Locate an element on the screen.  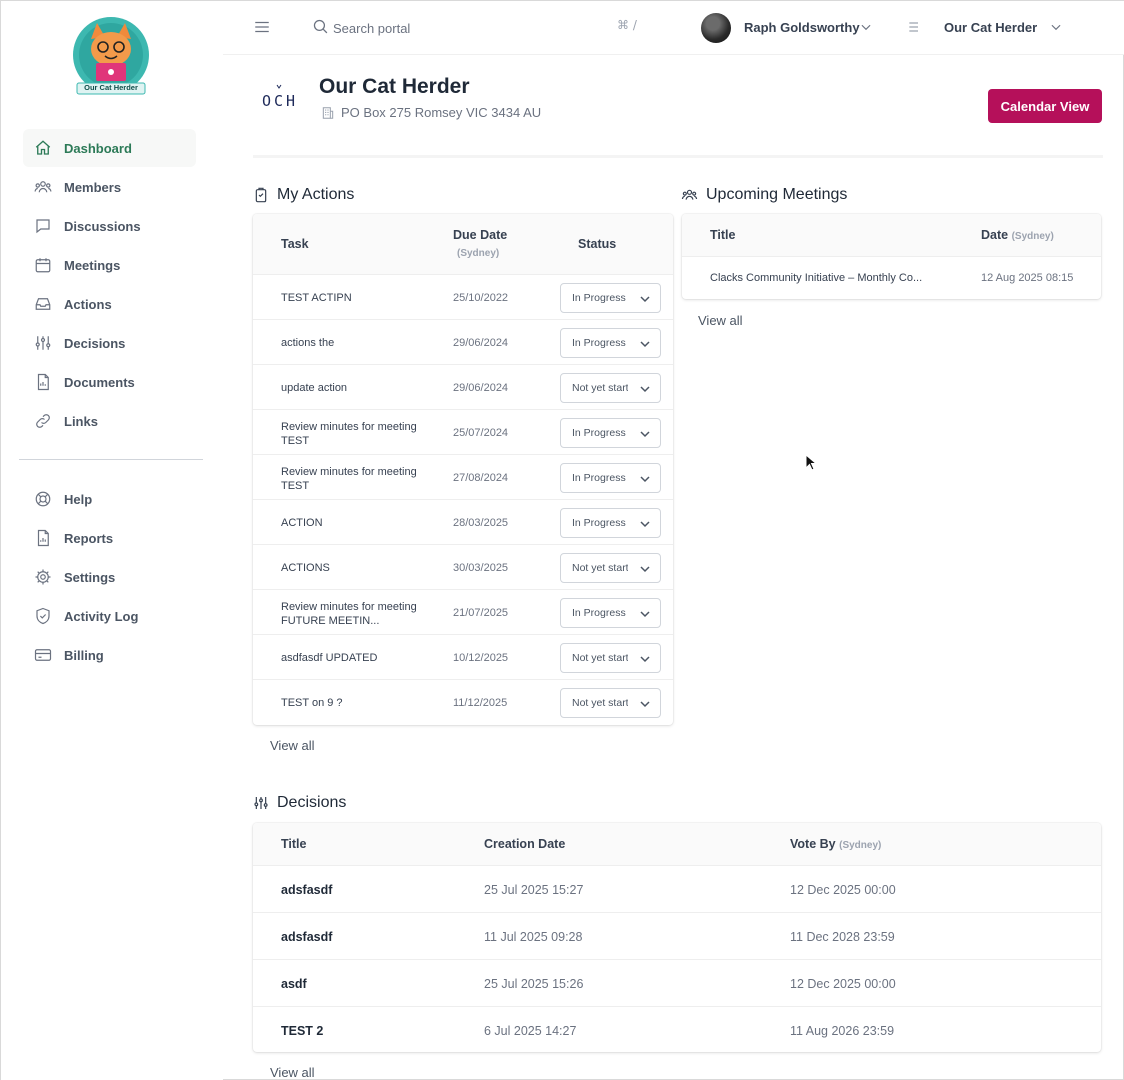
user-menu-name: Raph Goldsworthy is located at coordinates (802, 27).